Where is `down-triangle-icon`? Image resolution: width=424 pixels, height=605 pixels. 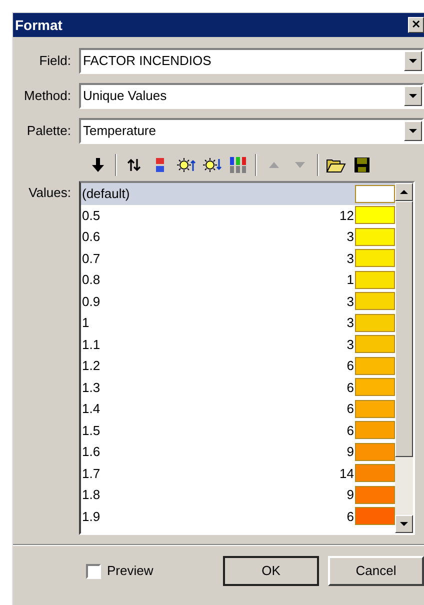 down-triangle-icon is located at coordinates (404, 524).